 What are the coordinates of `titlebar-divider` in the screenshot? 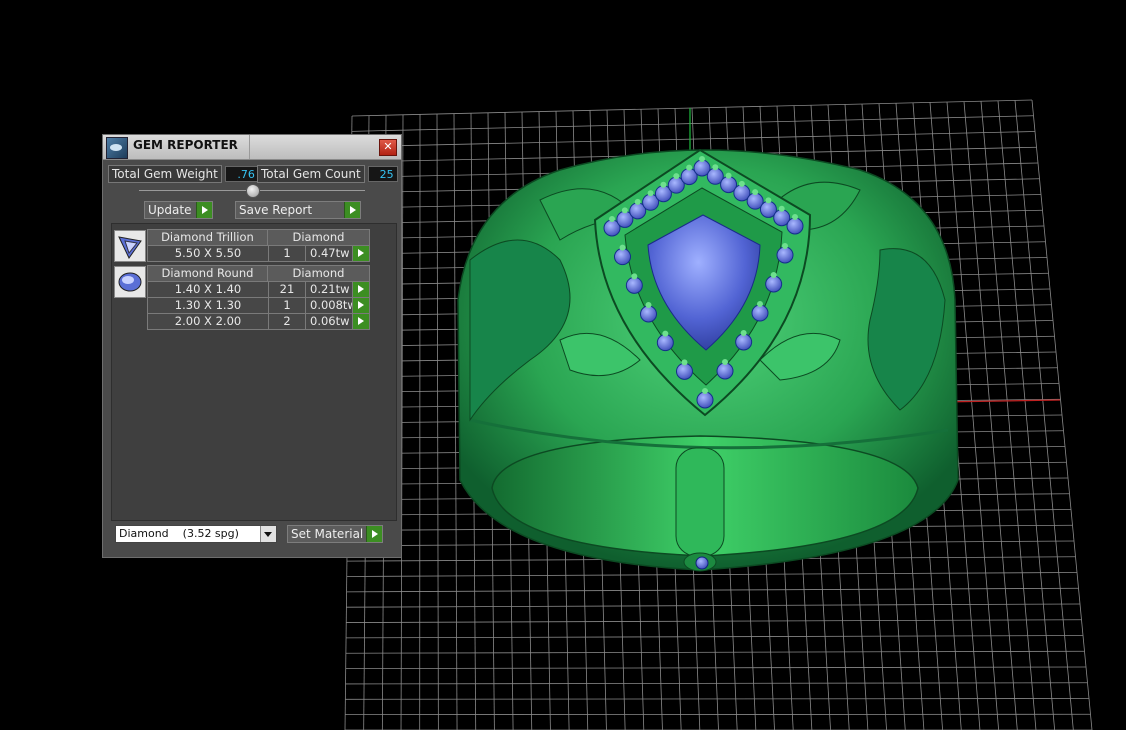 It's located at (249, 147).